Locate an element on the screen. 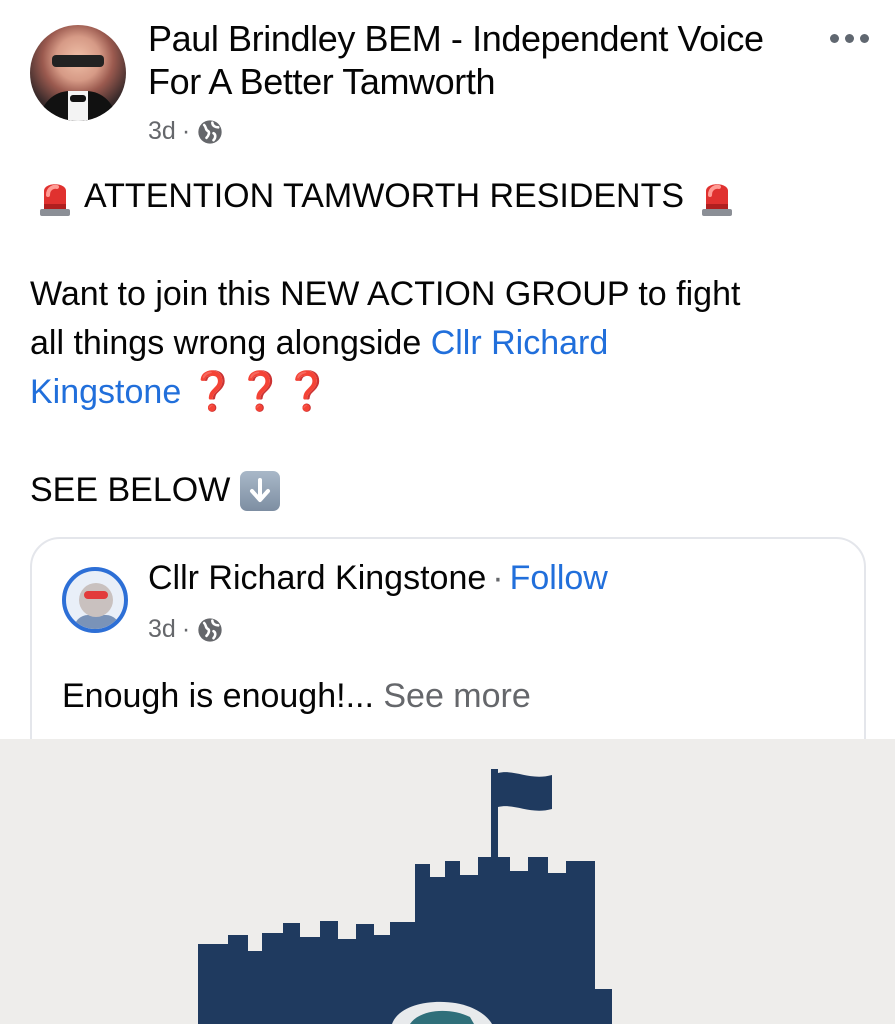 Image resolution: width=895 pixels, height=1024 pixels. post-line-mention: Kingstone ❓❓❓ is located at coordinates (450, 392).